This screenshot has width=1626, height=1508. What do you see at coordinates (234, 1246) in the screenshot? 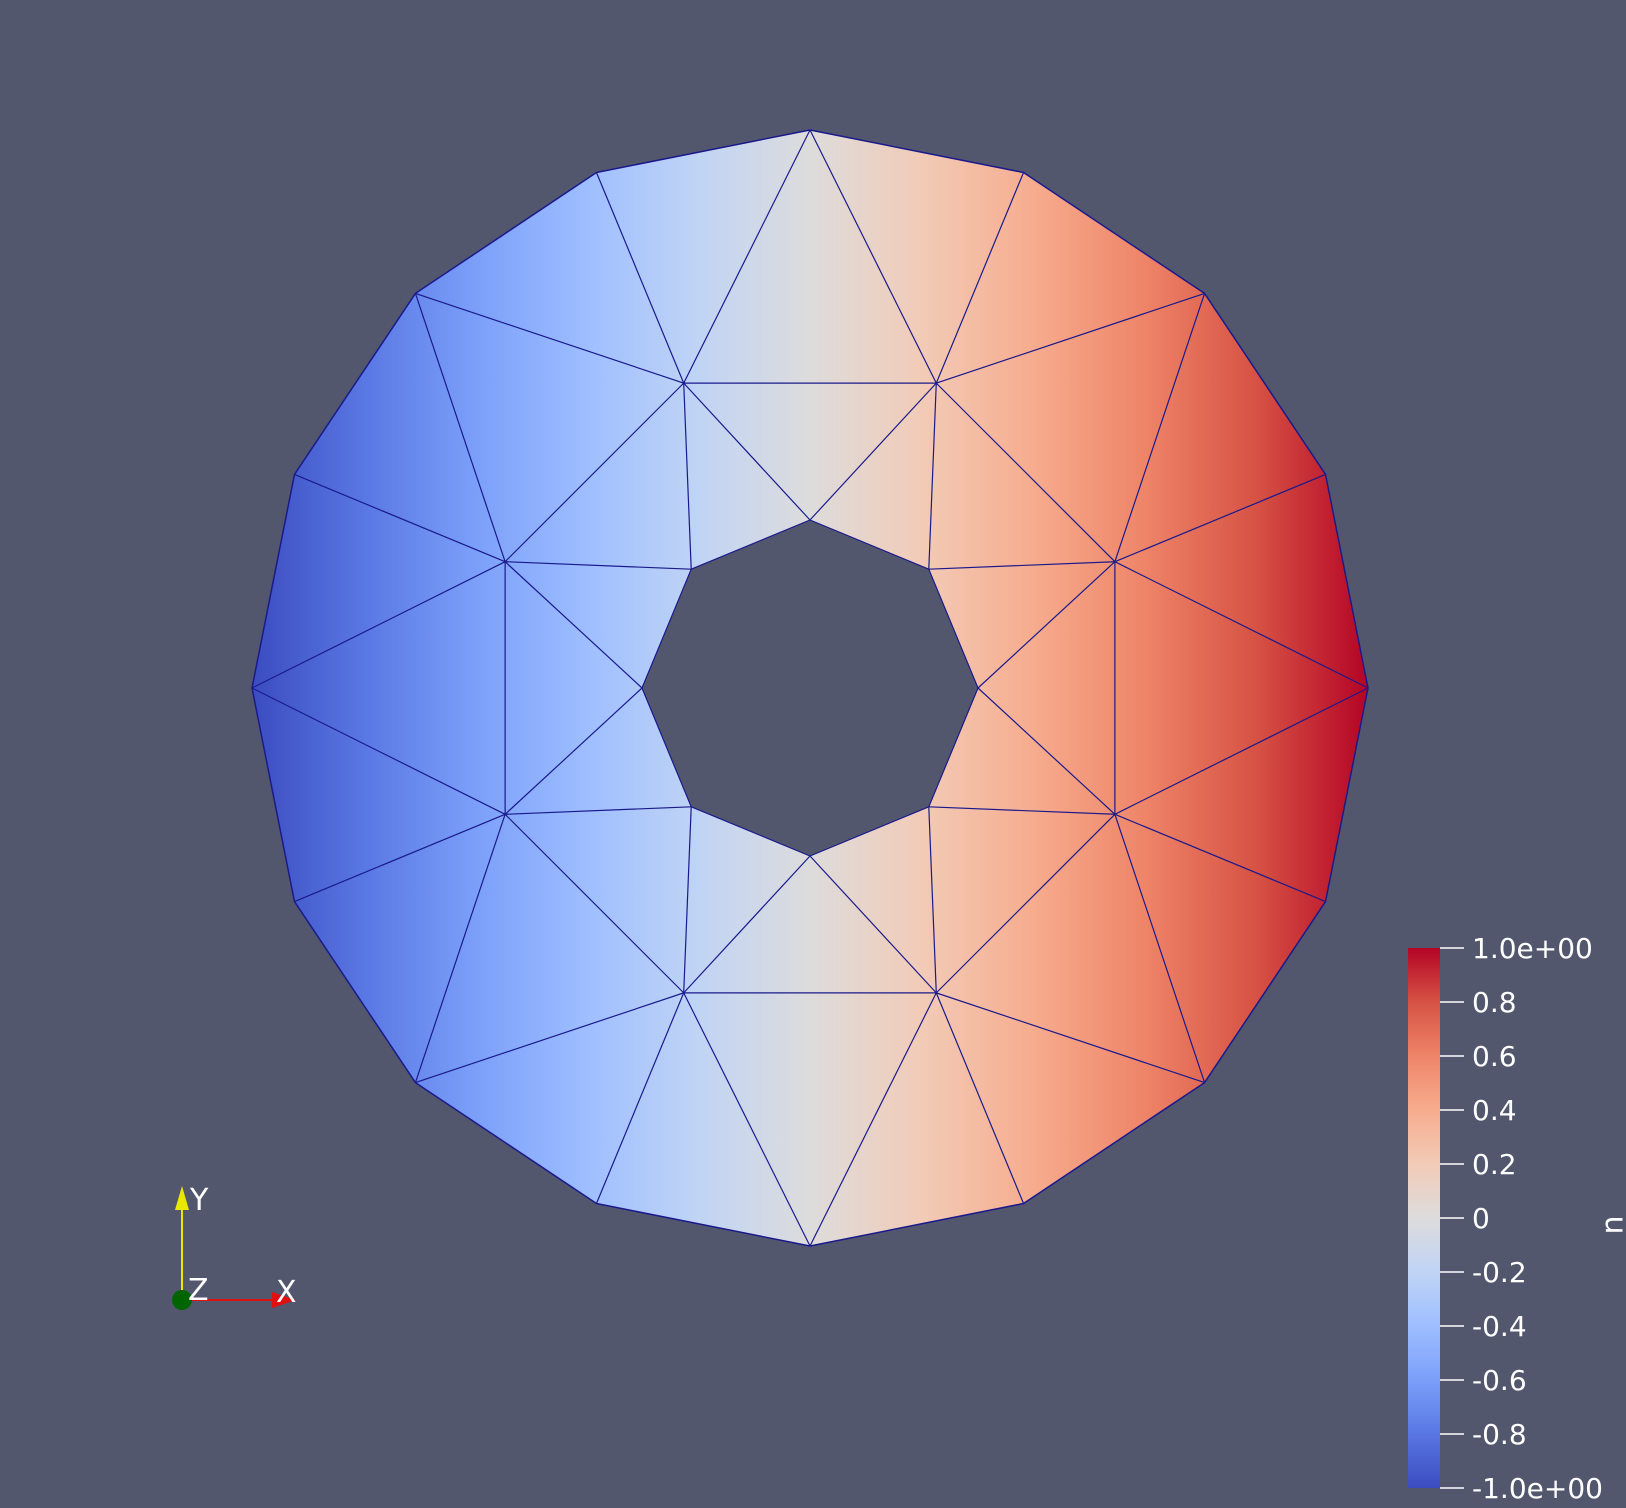
I see `orientation-axes-widget: Y Z X` at bounding box center [234, 1246].